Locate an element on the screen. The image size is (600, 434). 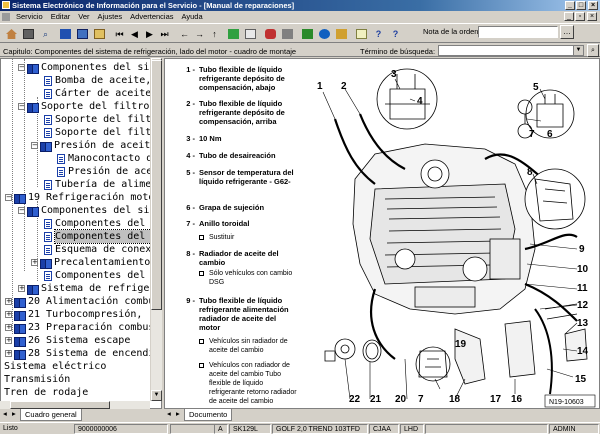
notes-icon is located at coordinates (361, 34).